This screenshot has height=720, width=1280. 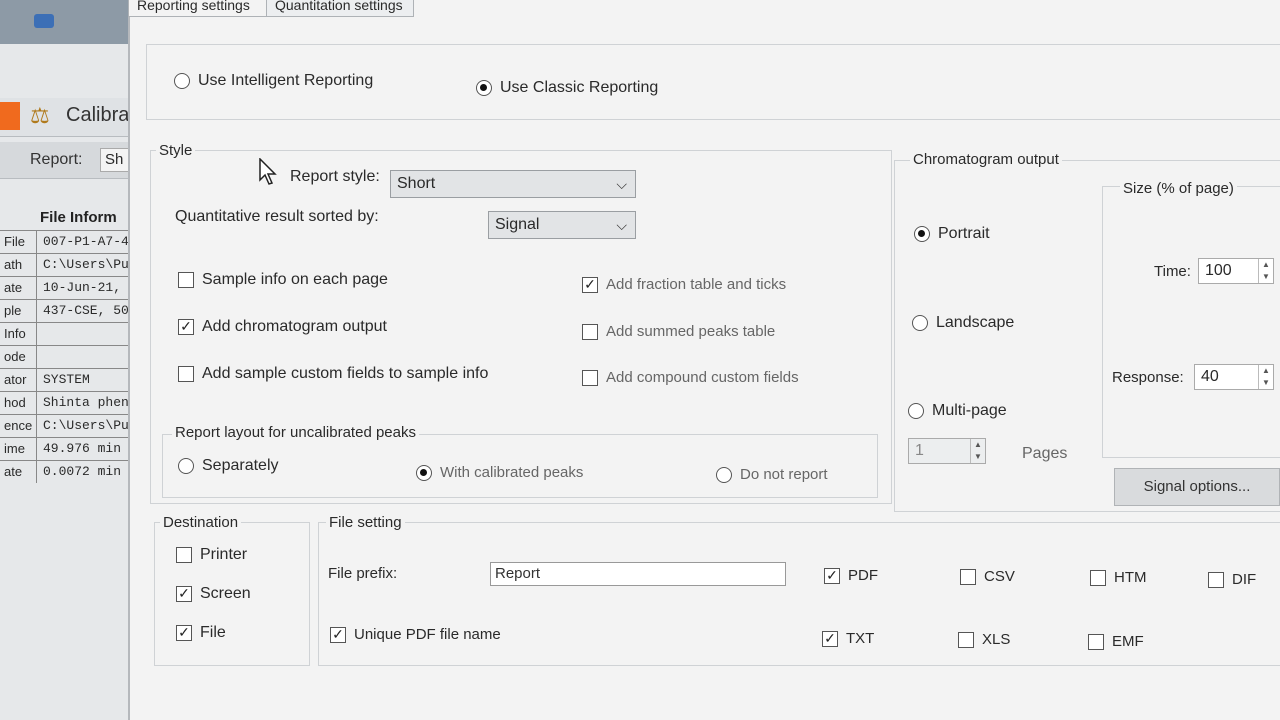 What do you see at coordinates (186, 374) in the screenshot?
I see `sample-custom-fields-checkbox` at bounding box center [186, 374].